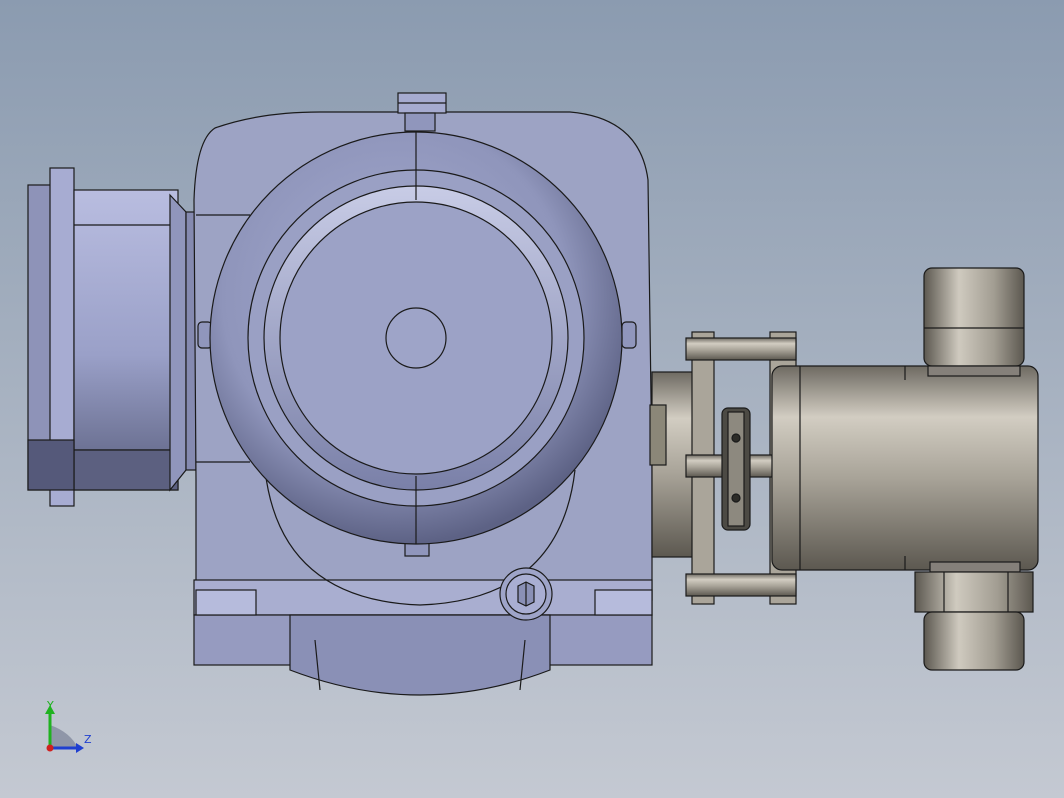 This screenshot has height=798, width=1064. I want to click on drain-plug, so click(526, 594).